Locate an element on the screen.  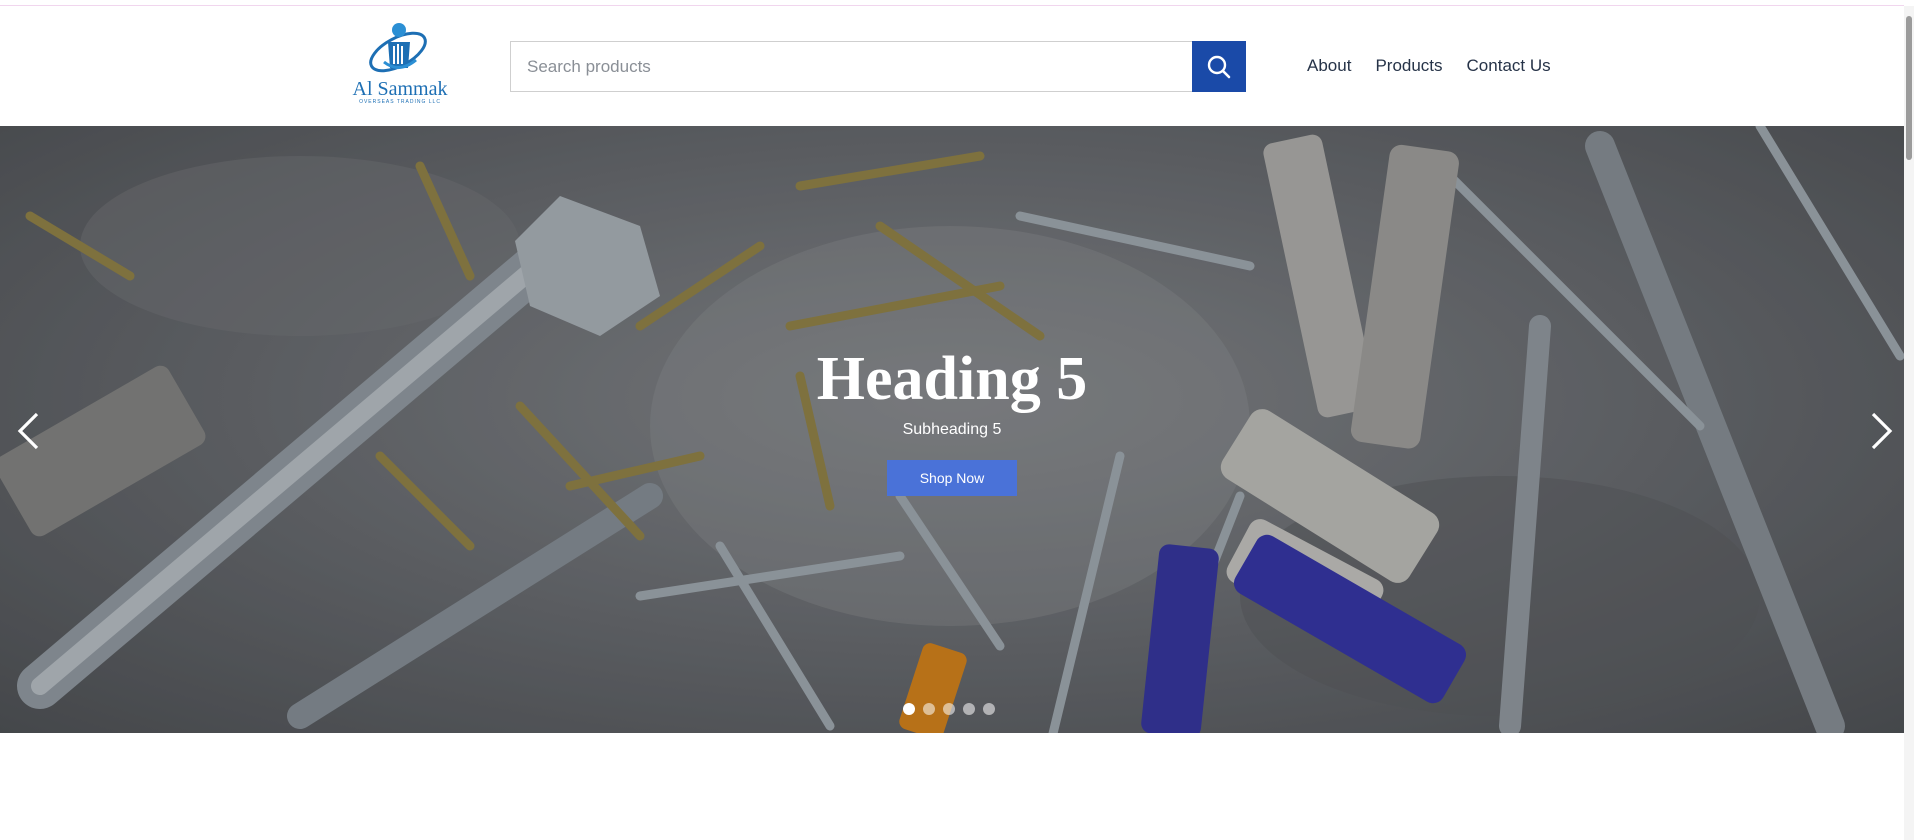
scrollbar-thumb is located at coordinates (1909, 88).